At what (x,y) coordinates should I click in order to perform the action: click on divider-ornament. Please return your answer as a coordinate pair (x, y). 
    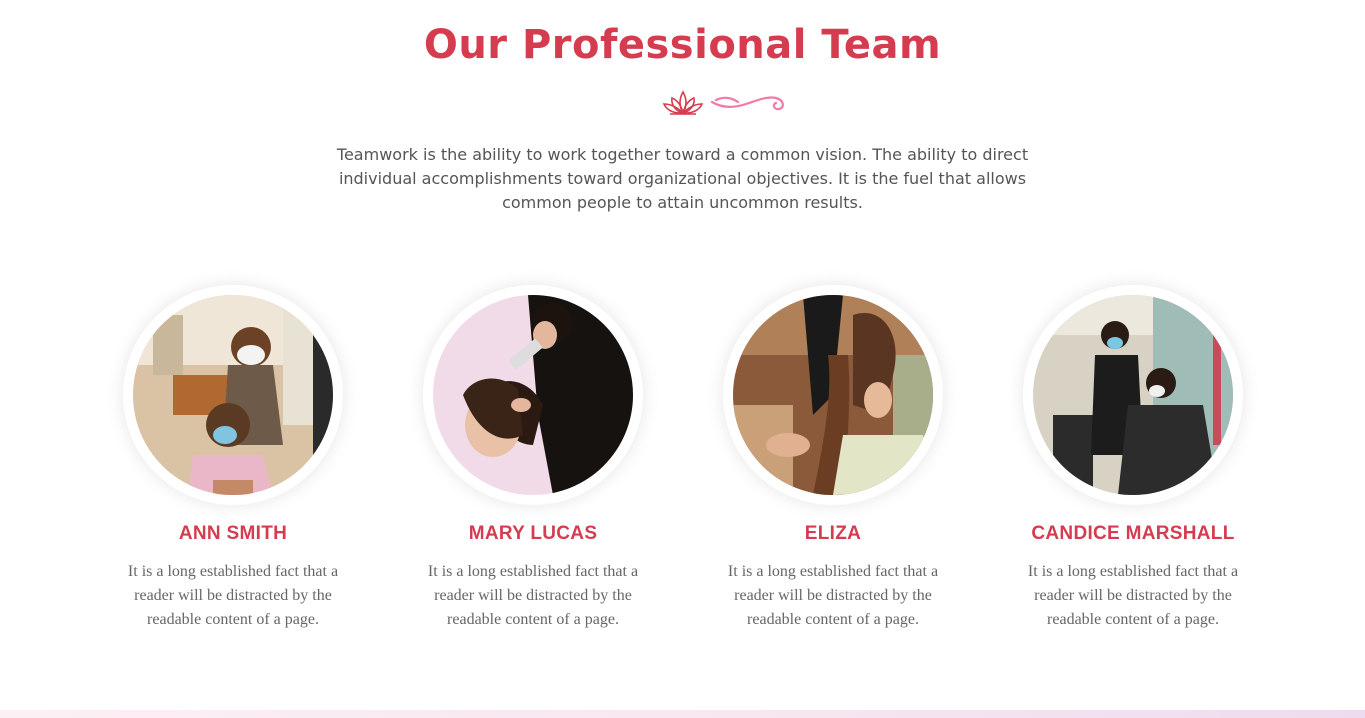
    Looking at the image, I should click on (725, 103).